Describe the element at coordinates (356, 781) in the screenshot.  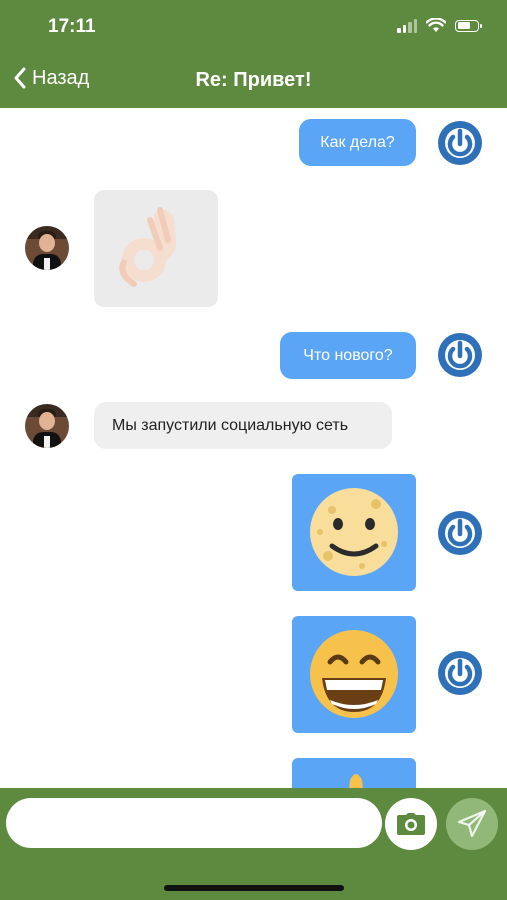
I see `hand-icon` at that location.